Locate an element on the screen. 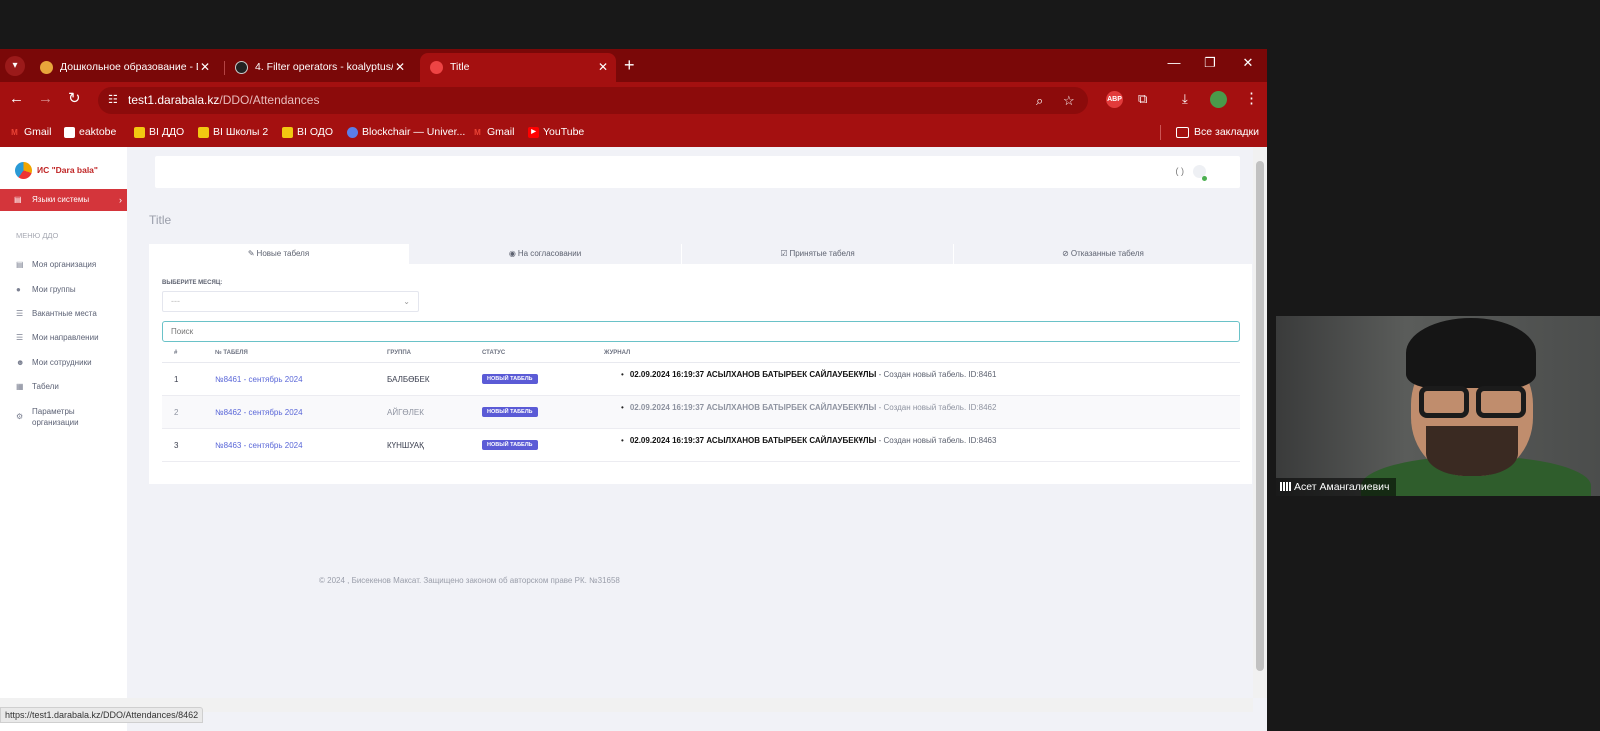 Image resolution: width=1600 pixels, height=731 pixels. sidebar-item-organization: ▤ Моя организация is located at coordinates (63, 264).